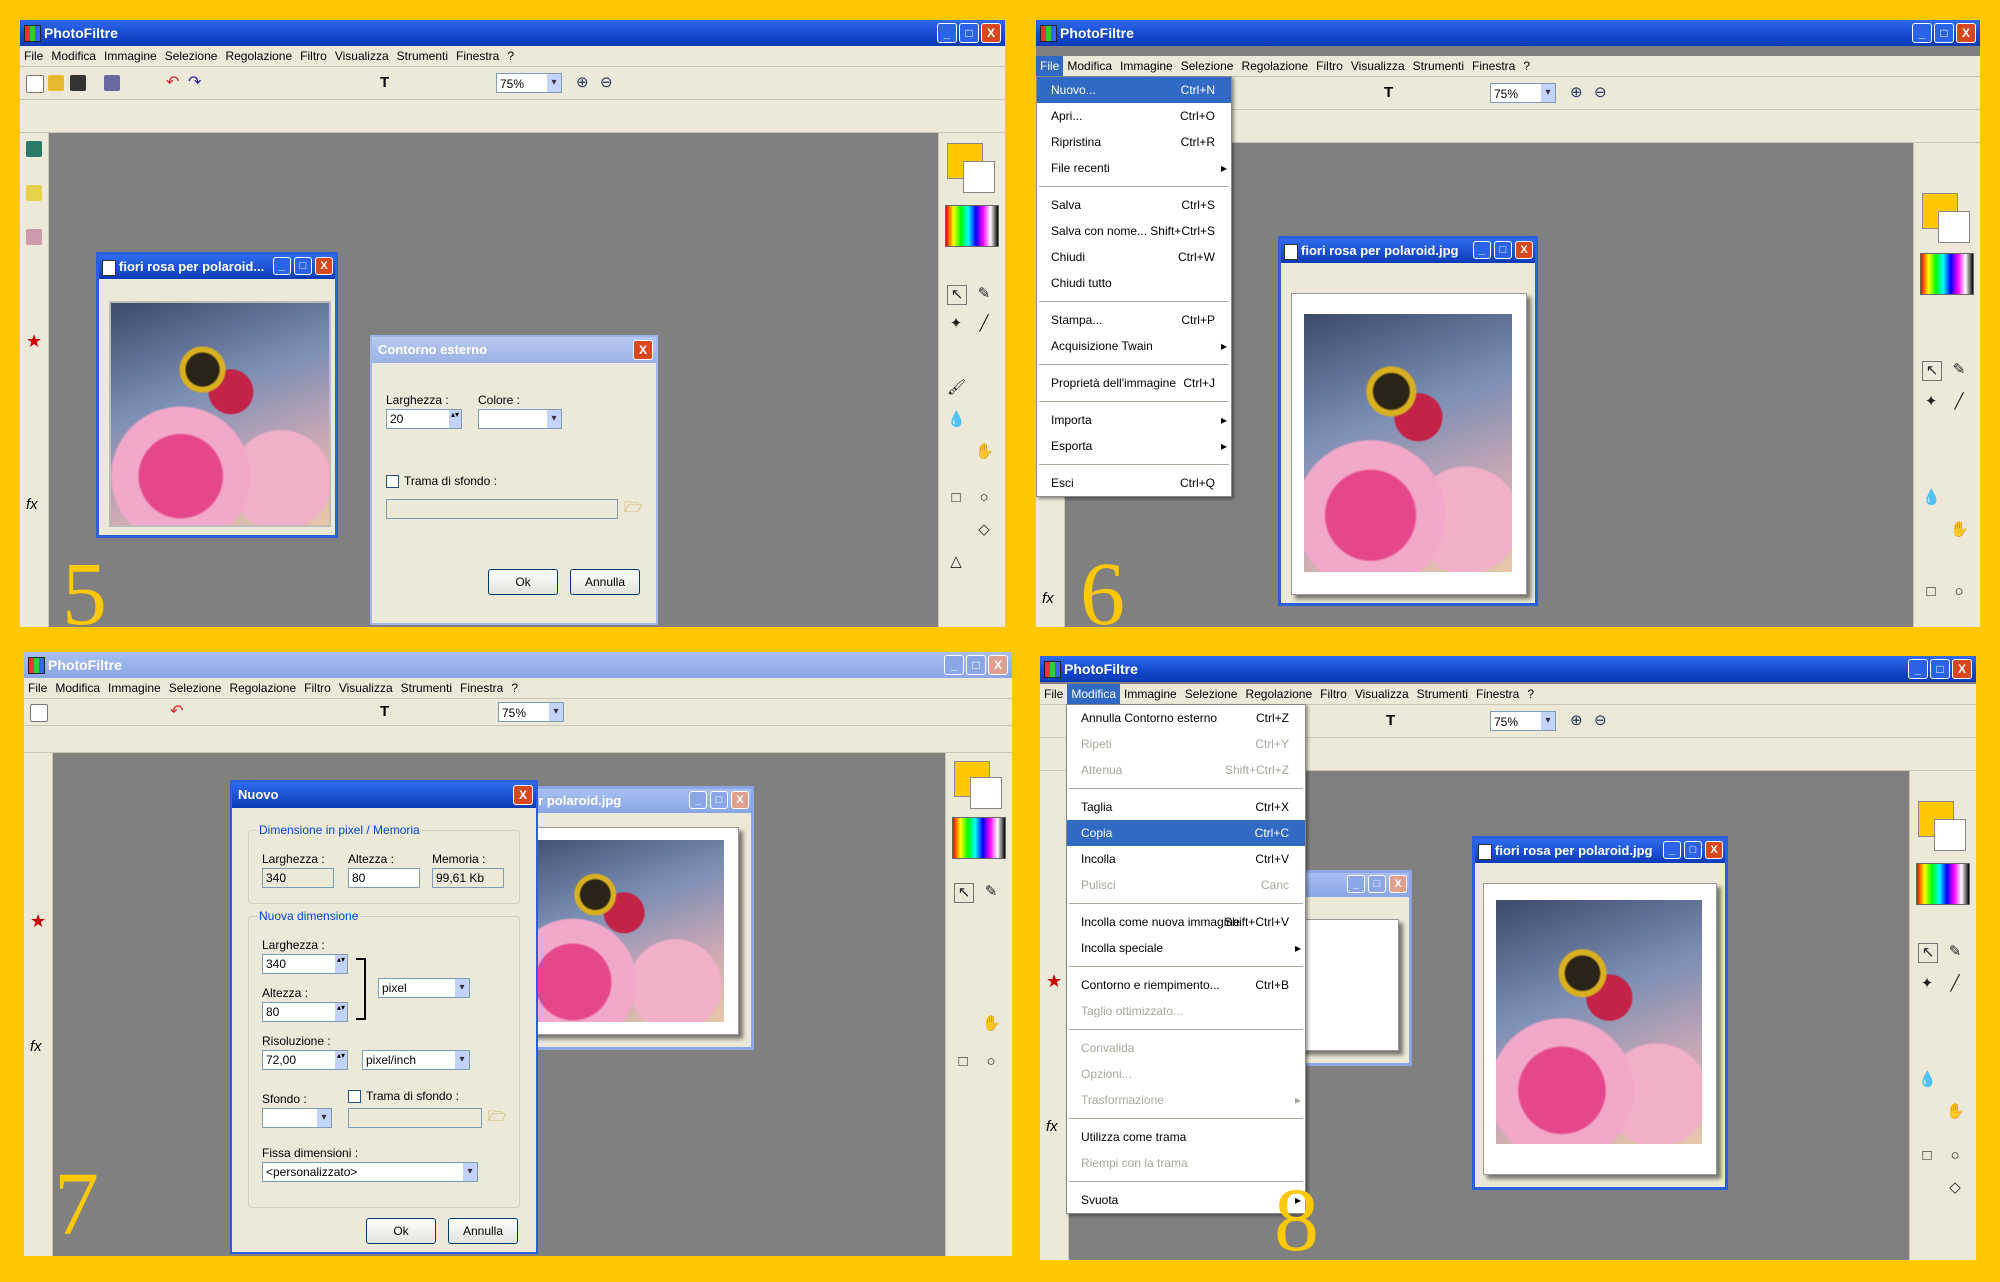  Describe the element at coordinates (1134, 283) in the screenshot. I see `menu-item-chiudi-tutto: Chiudi tutto` at that location.